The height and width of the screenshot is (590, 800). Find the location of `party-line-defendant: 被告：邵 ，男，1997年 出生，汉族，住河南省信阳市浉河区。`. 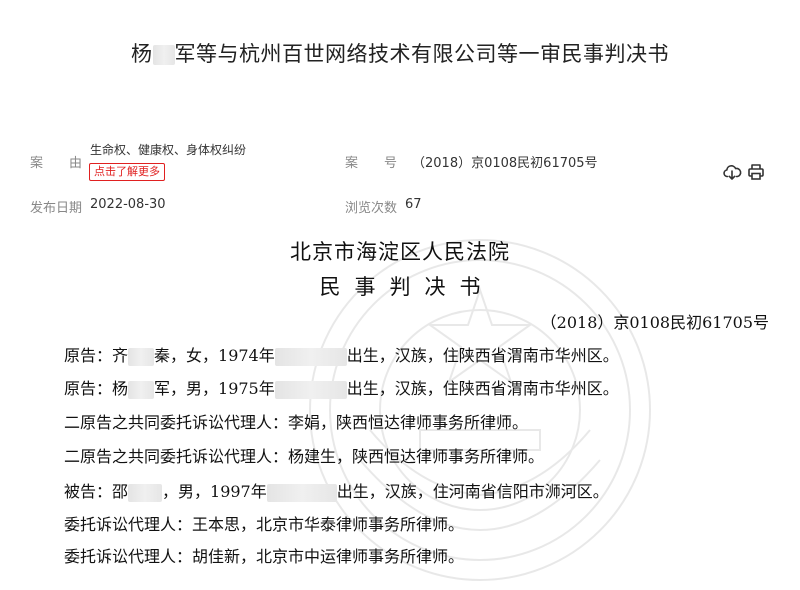

party-line-defendant: 被告：邵 ，男，1997年 出生，汉族，住河南省信阳市浉河区。 is located at coordinates (336, 492).